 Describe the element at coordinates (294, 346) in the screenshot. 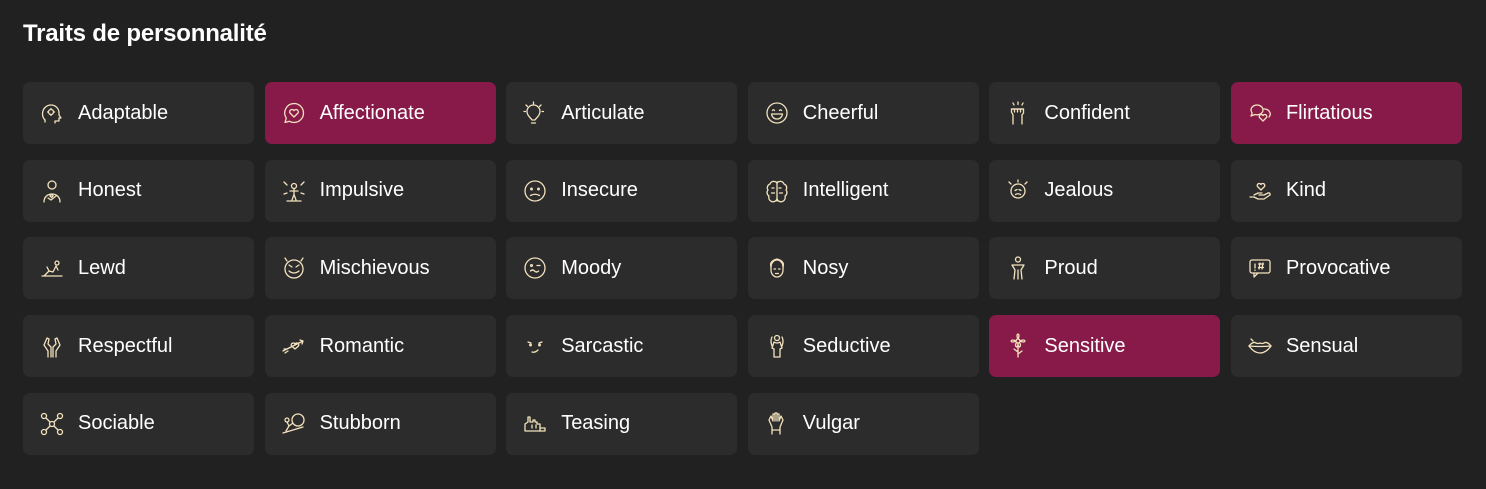

I see `cupid-arrow-icon` at that location.